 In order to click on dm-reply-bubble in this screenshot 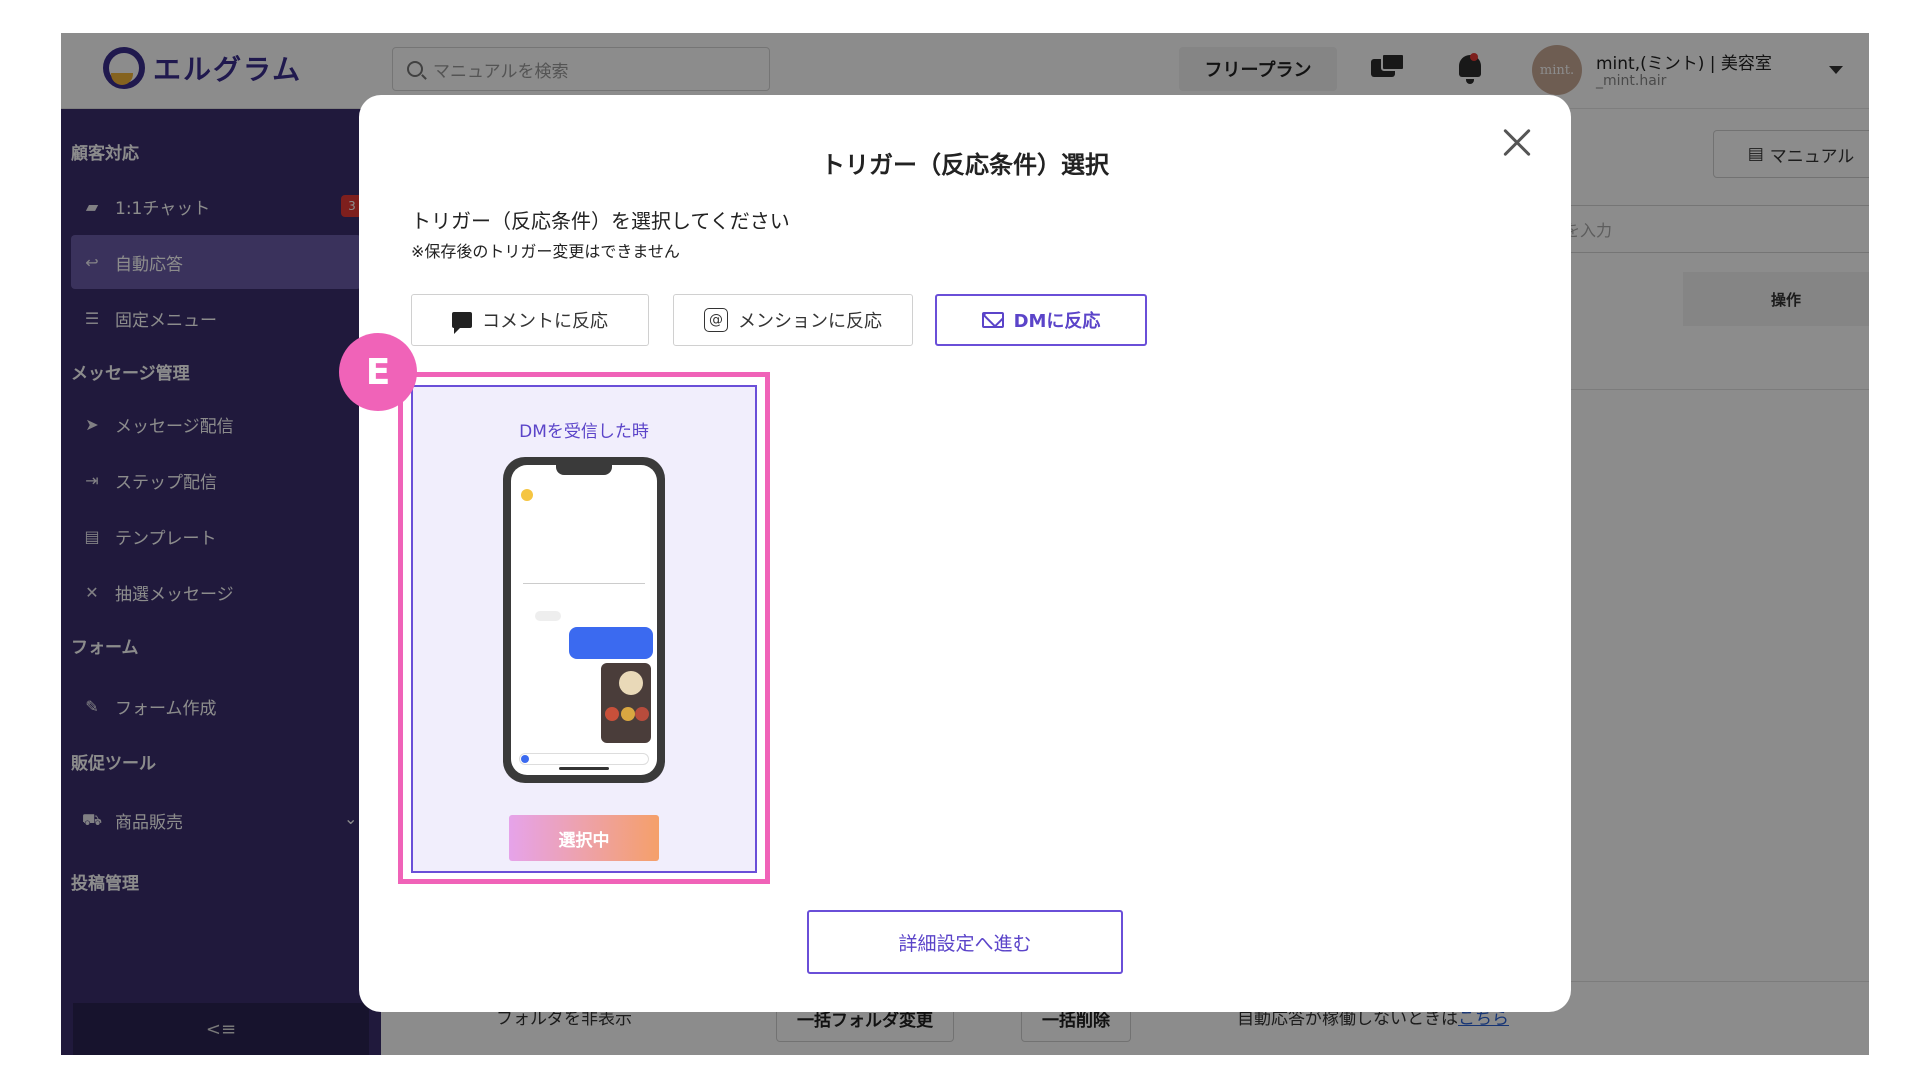, I will do `click(611, 643)`.